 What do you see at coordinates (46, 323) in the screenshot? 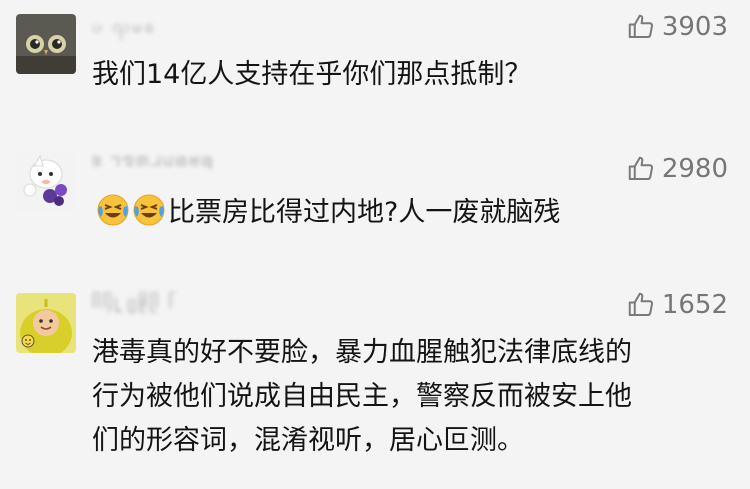
I see `teletubby-avatar` at bounding box center [46, 323].